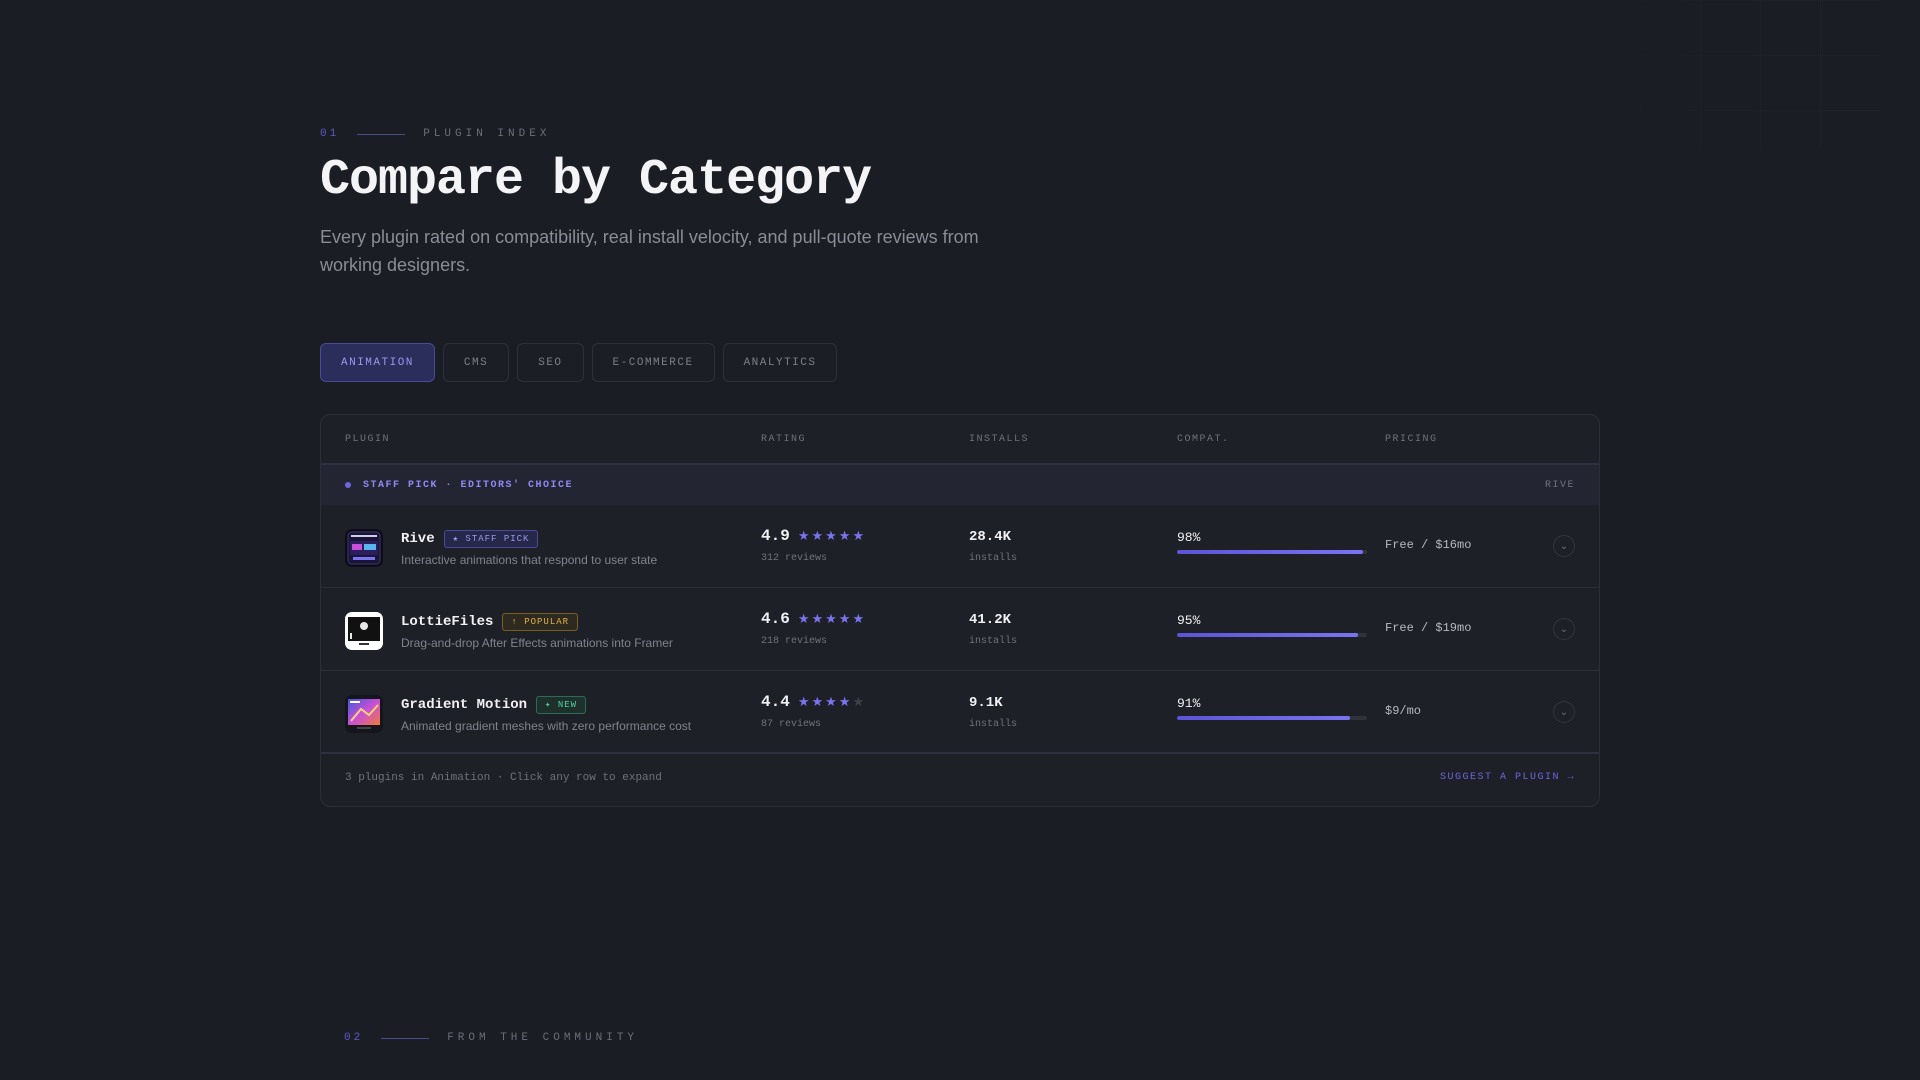 The image size is (1920, 1080). I want to click on compat-value: 91%, so click(1189, 703).